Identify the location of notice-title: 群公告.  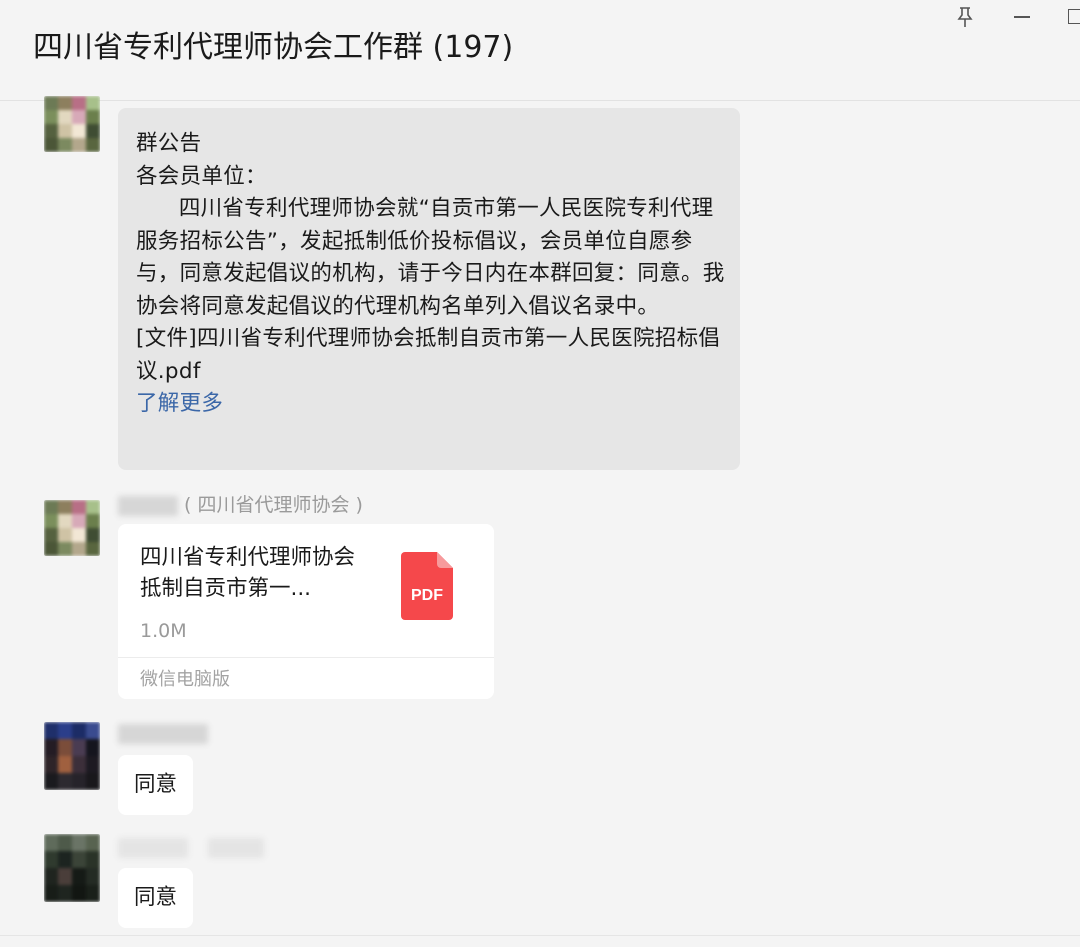
(169, 143).